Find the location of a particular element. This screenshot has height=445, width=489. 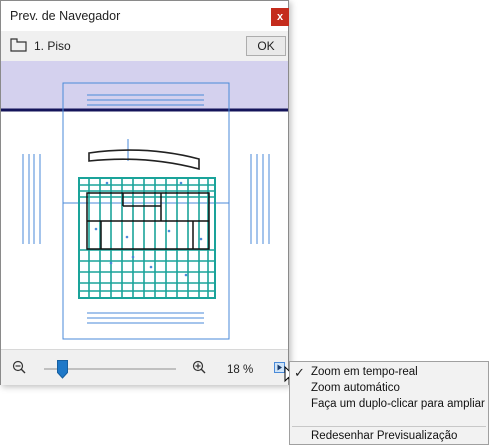

view-band is located at coordinates (144, 85).